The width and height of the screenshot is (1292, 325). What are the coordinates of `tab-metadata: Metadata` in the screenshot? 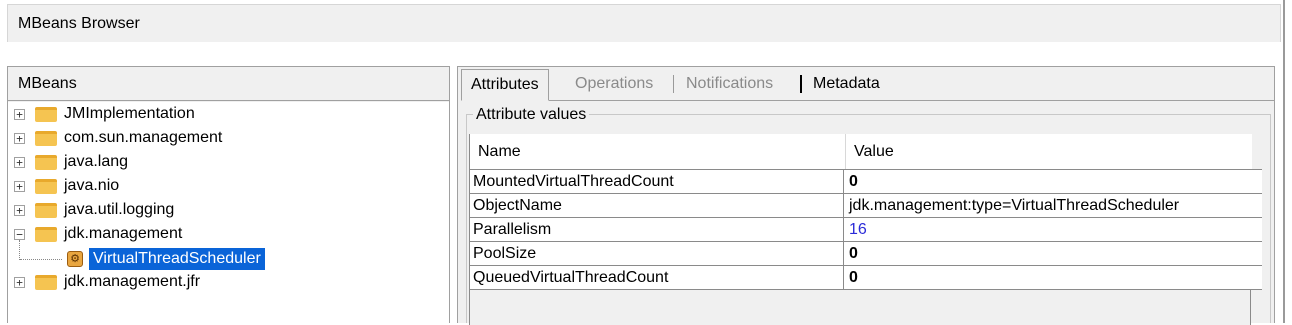 It's located at (846, 84).